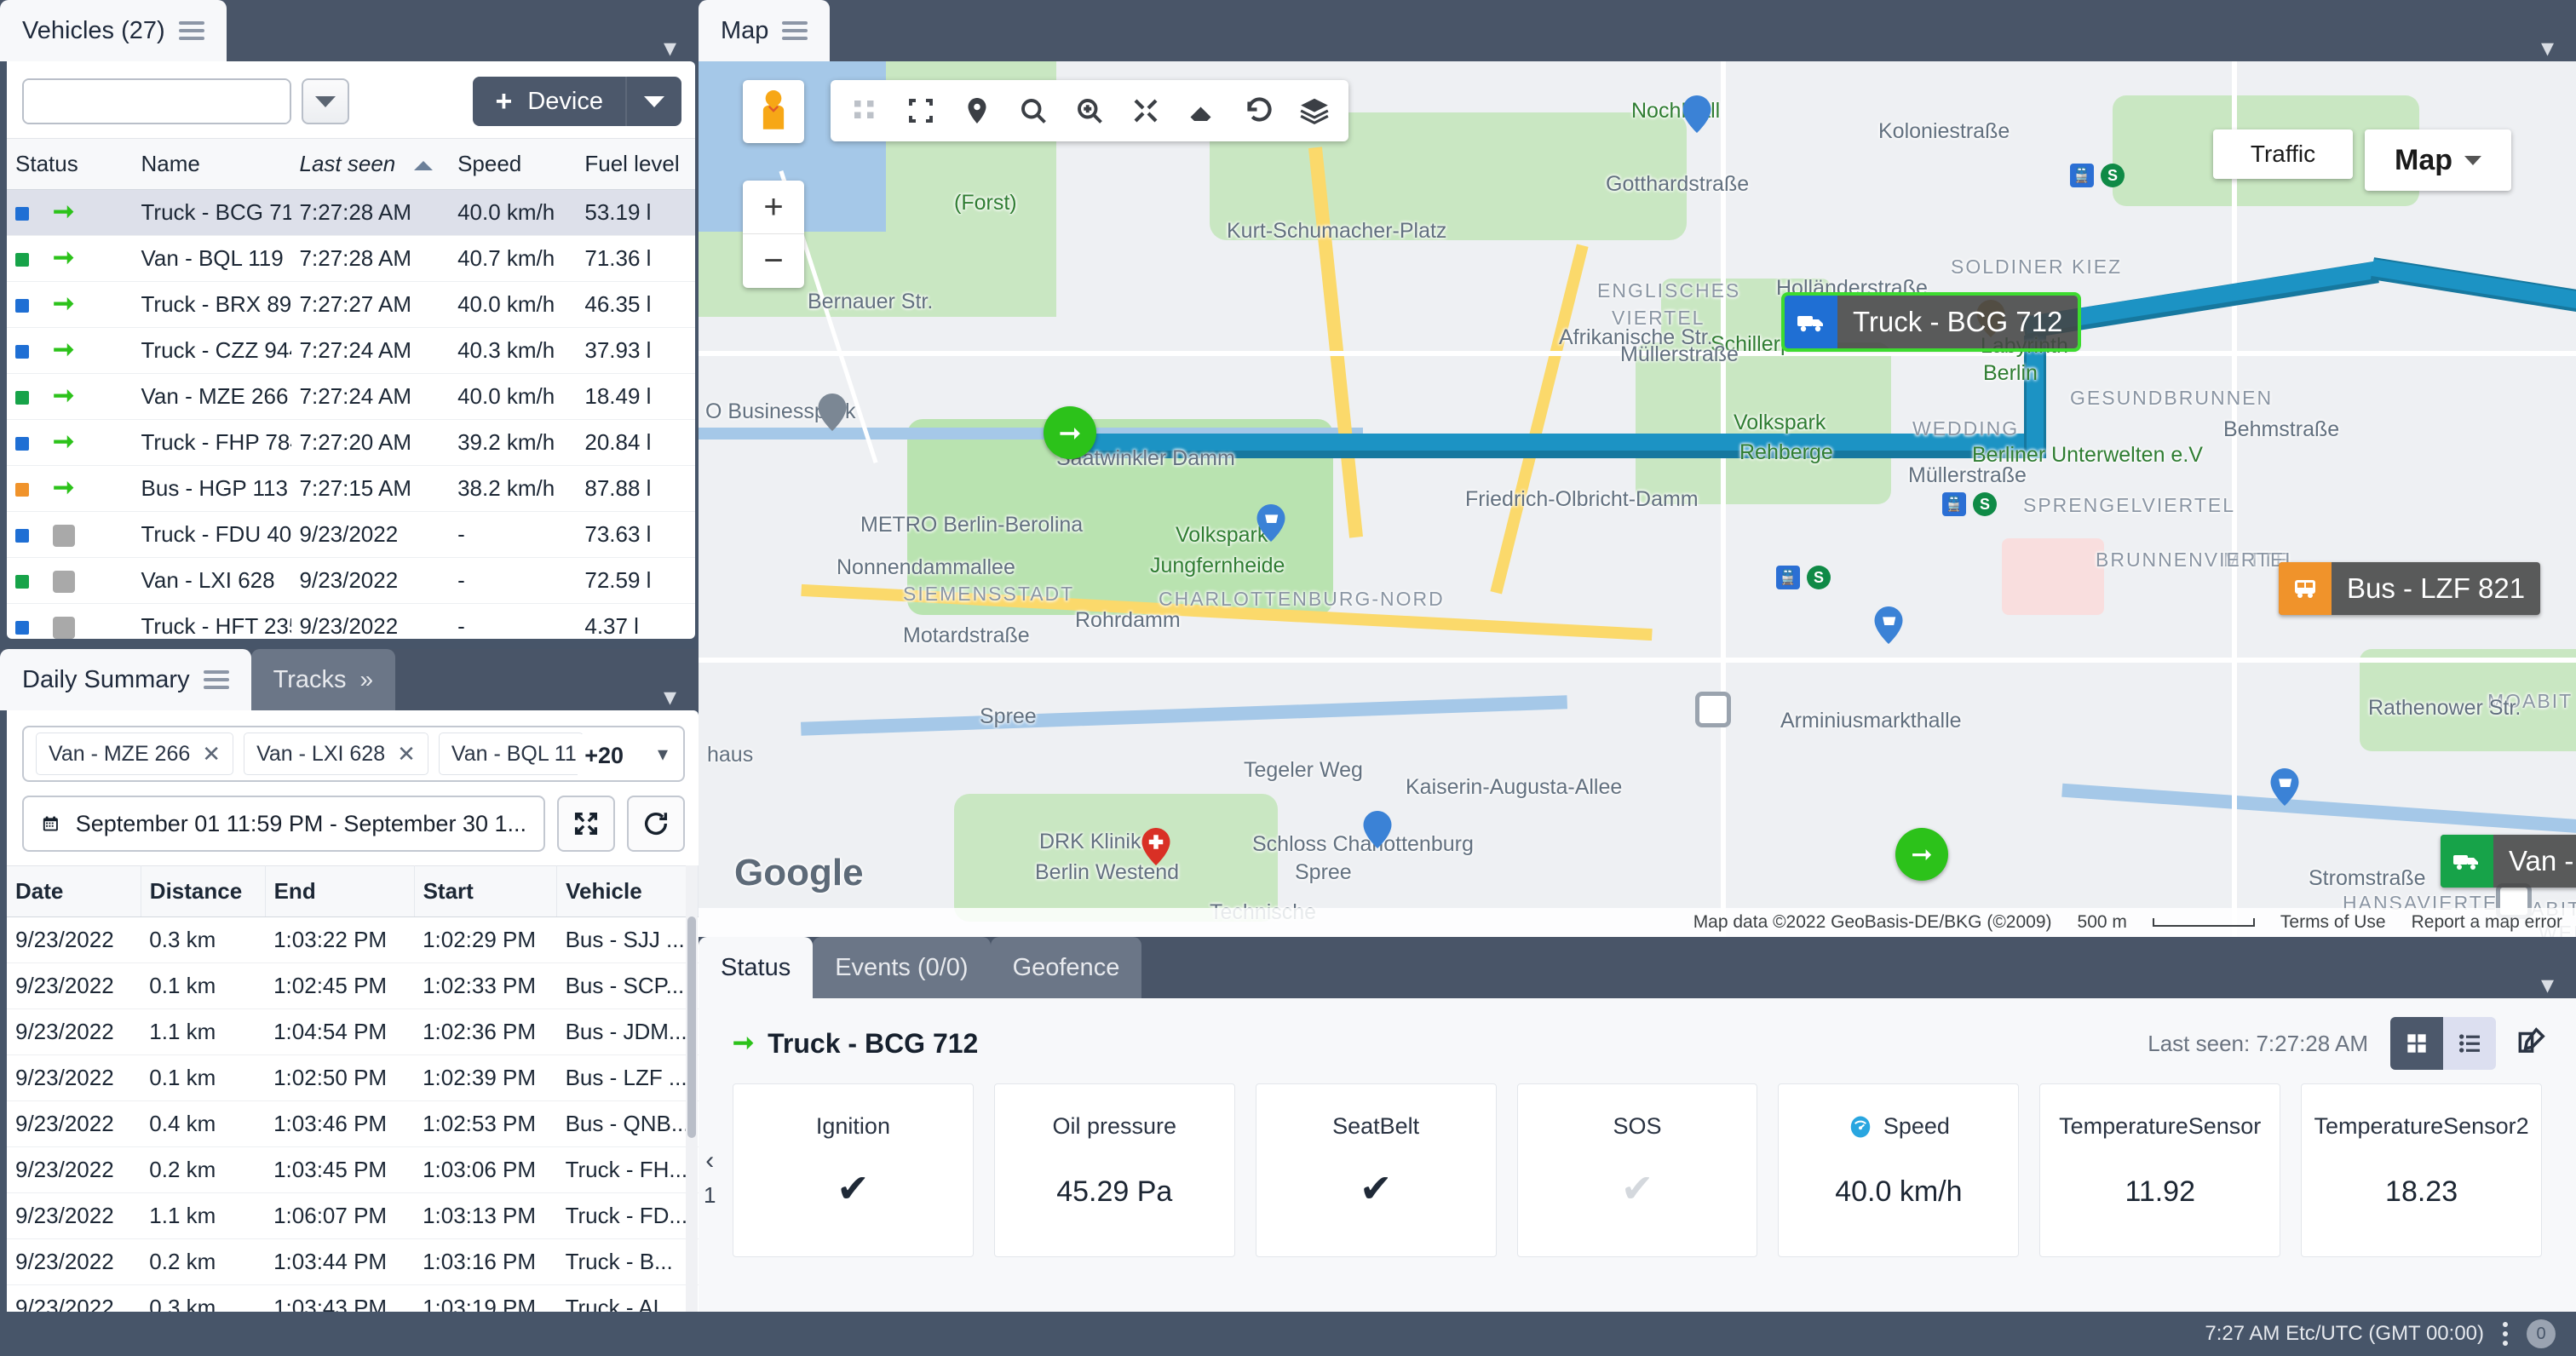  What do you see at coordinates (663, 754) in the screenshot?
I see `chevron-down-icon: ▾` at bounding box center [663, 754].